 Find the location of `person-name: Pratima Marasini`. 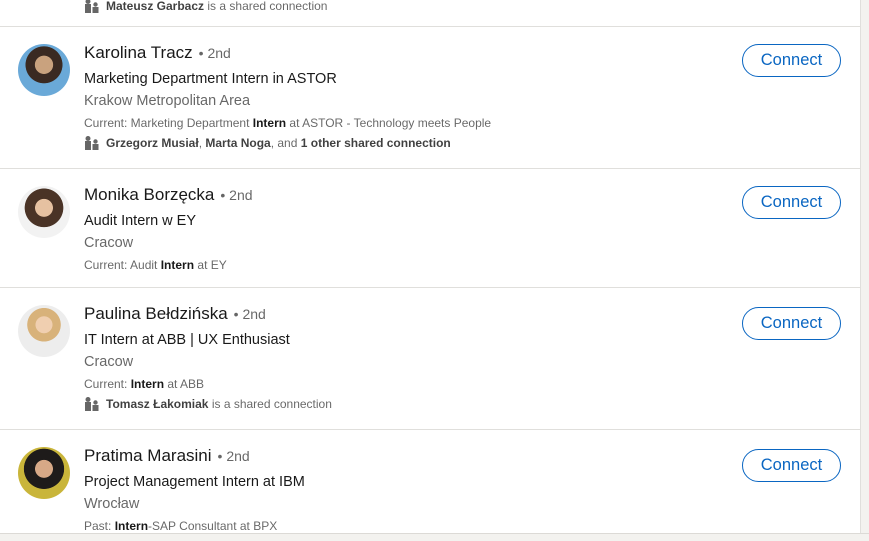

person-name: Pratima Marasini is located at coordinates (148, 456).